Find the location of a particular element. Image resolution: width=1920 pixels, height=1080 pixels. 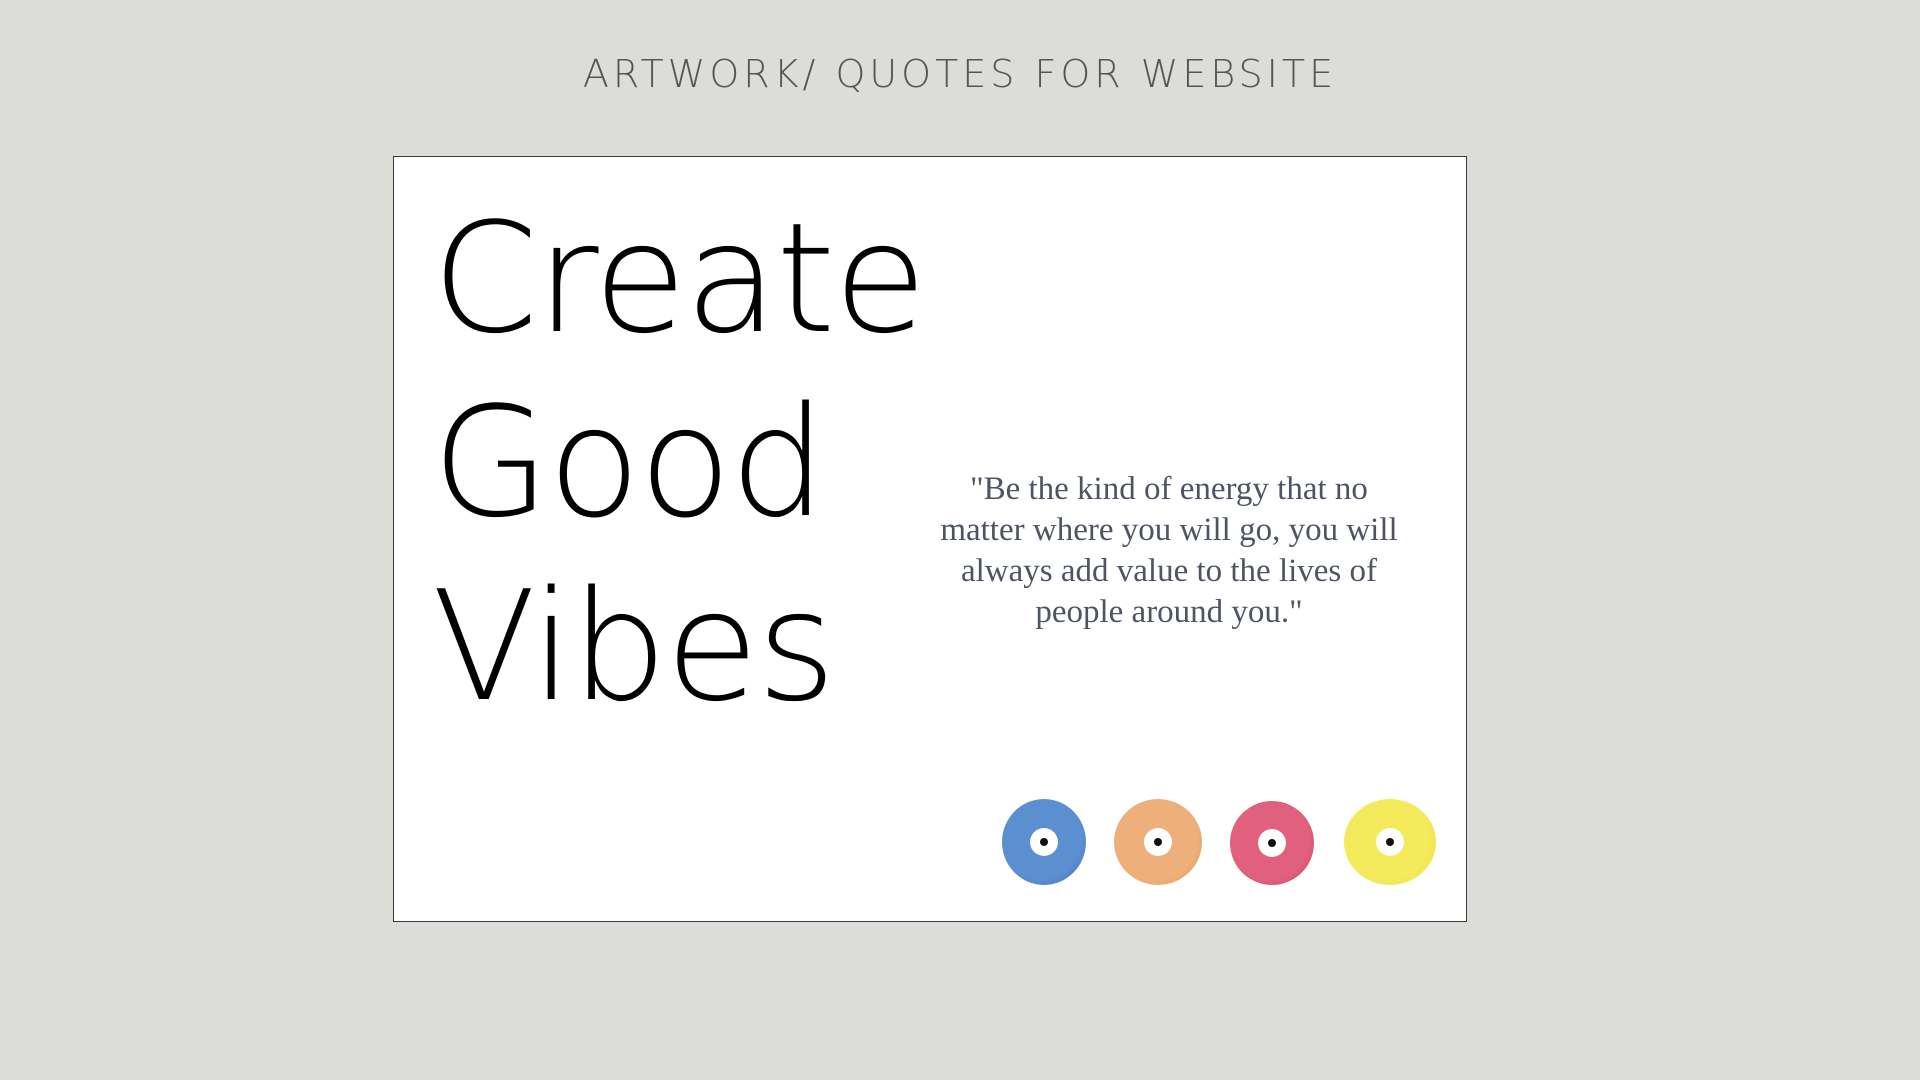

blue-eye-dot-icon is located at coordinates (1044, 842).